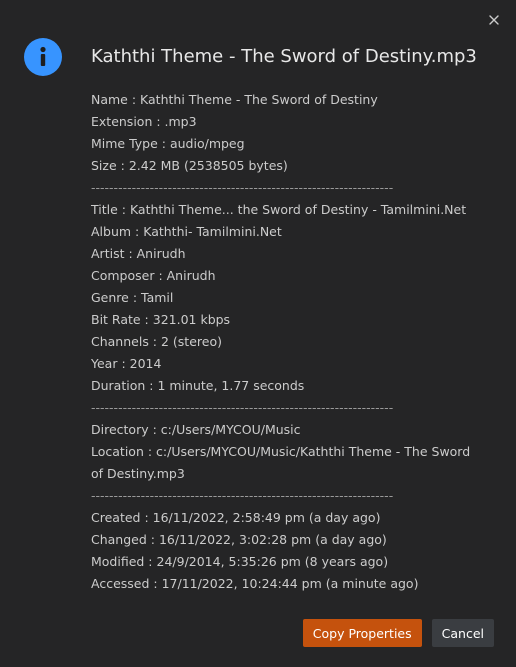 Image resolution: width=516 pixels, height=667 pixels. I want to click on dialog-buttons: Copy Properties Cancel, so click(398, 633).